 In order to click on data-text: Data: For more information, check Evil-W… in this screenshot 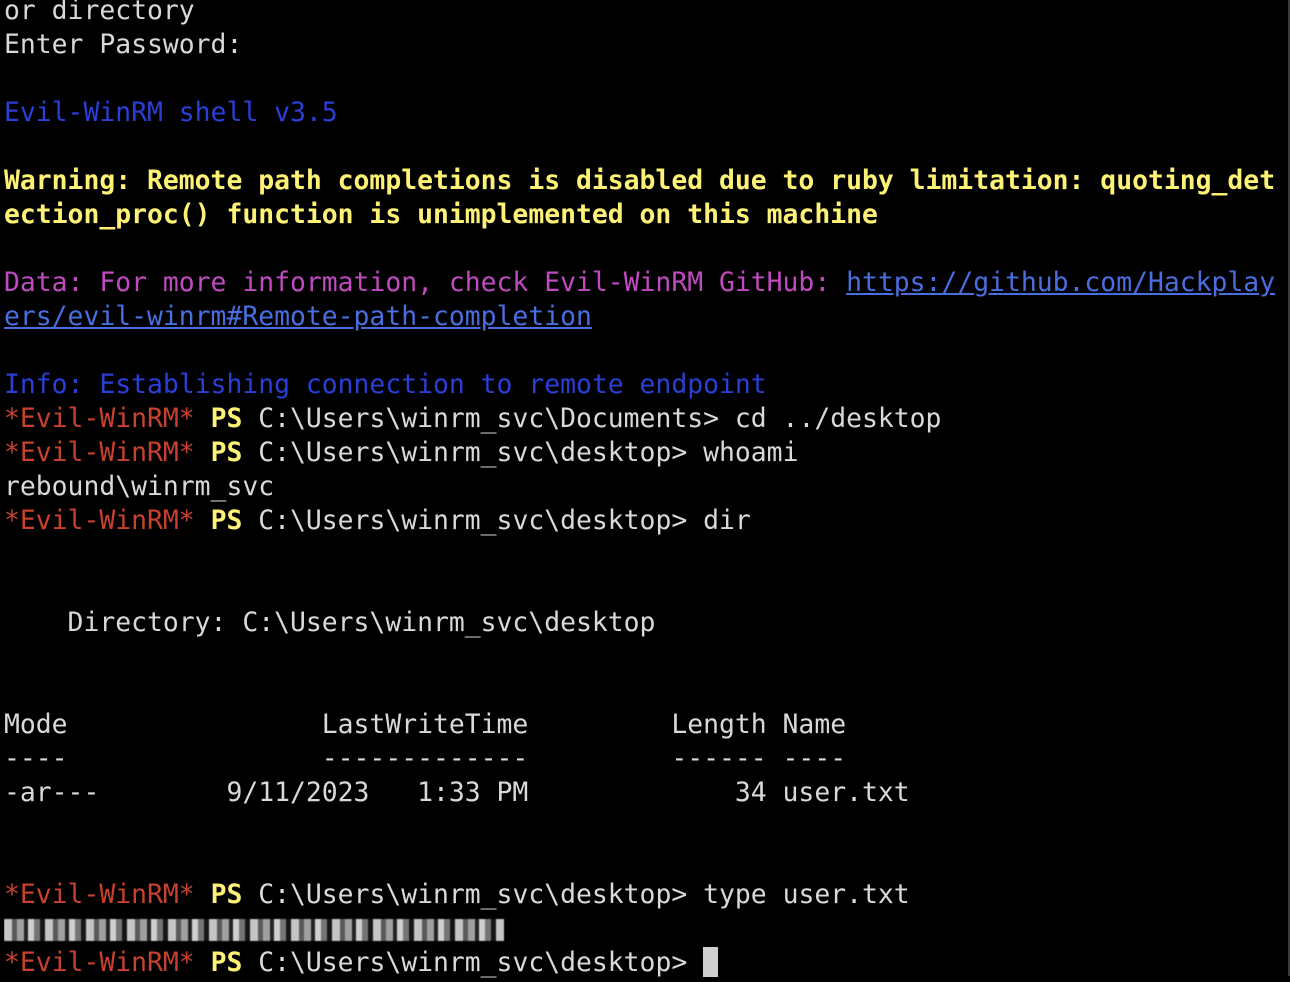, I will do `click(425, 282)`.